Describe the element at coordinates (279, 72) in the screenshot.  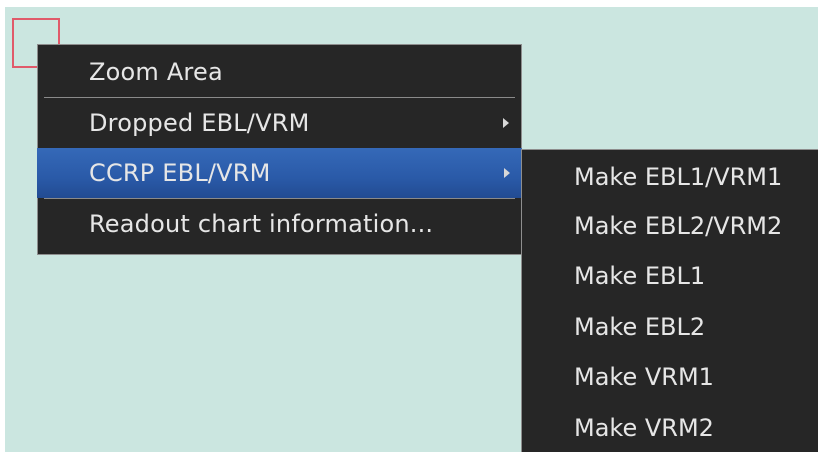
I see `menu-item-zoom-area: Zoom Area` at that location.